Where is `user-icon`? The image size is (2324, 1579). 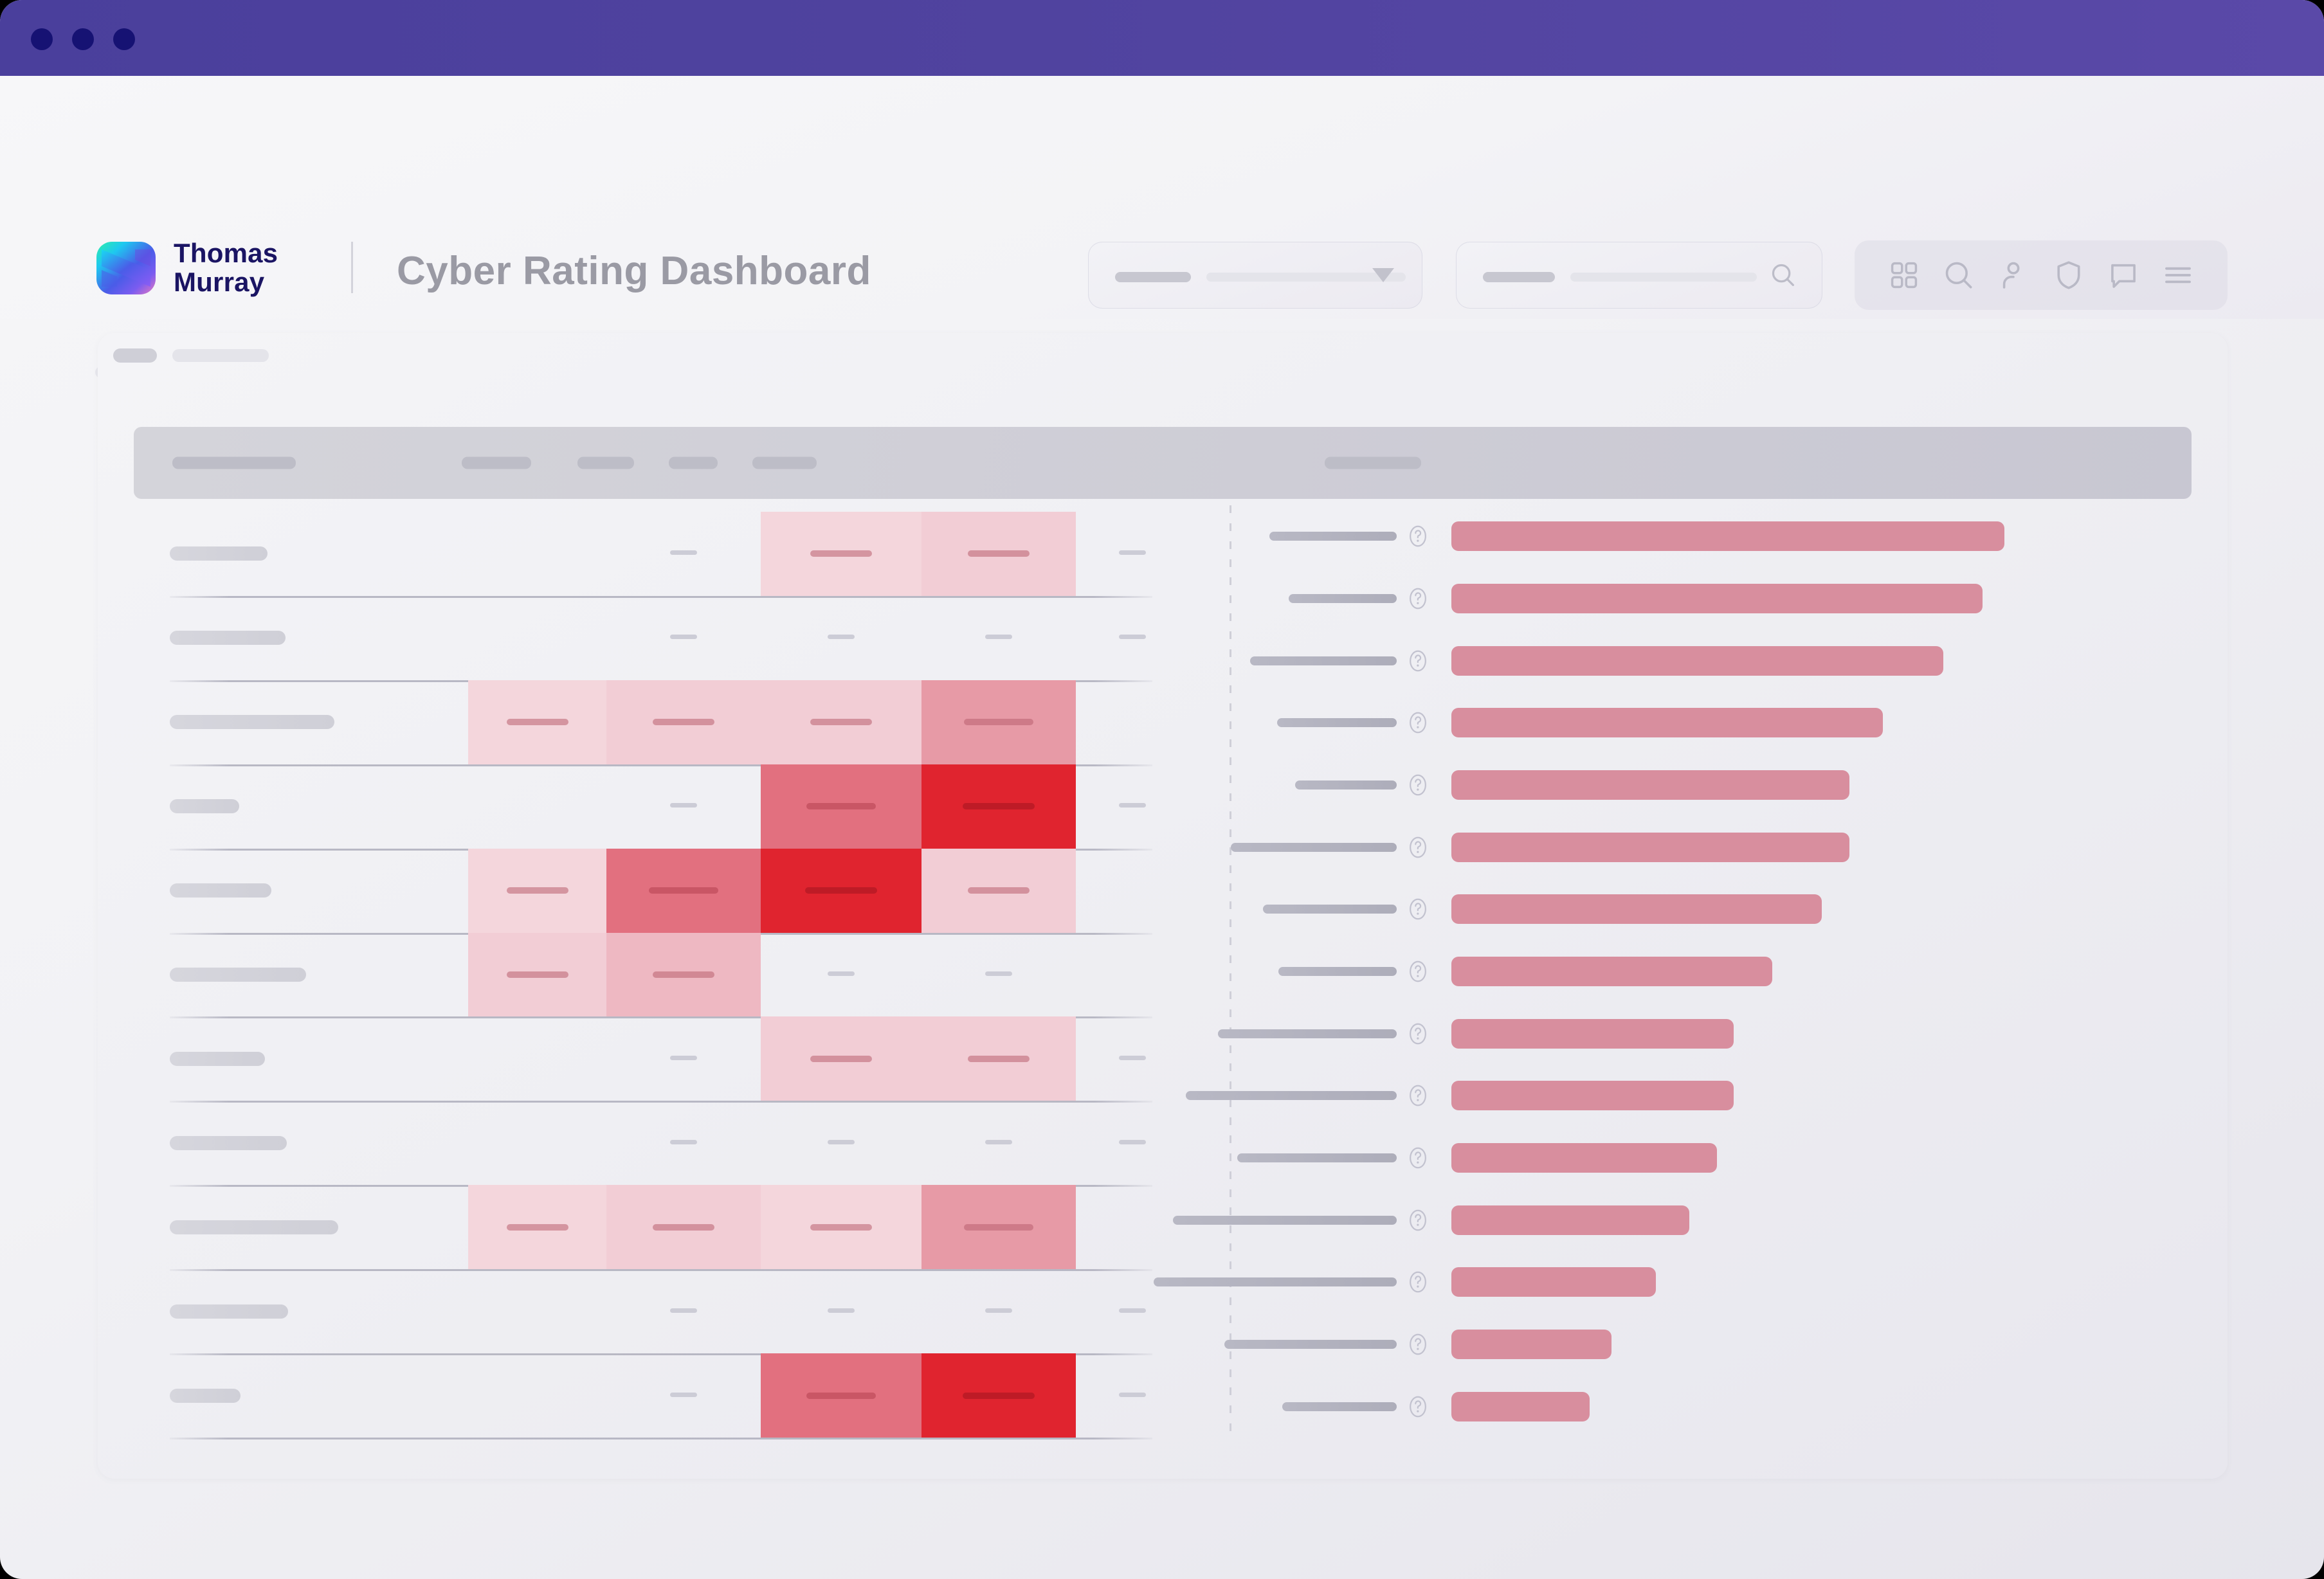
user-icon is located at coordinates (2013, 275).